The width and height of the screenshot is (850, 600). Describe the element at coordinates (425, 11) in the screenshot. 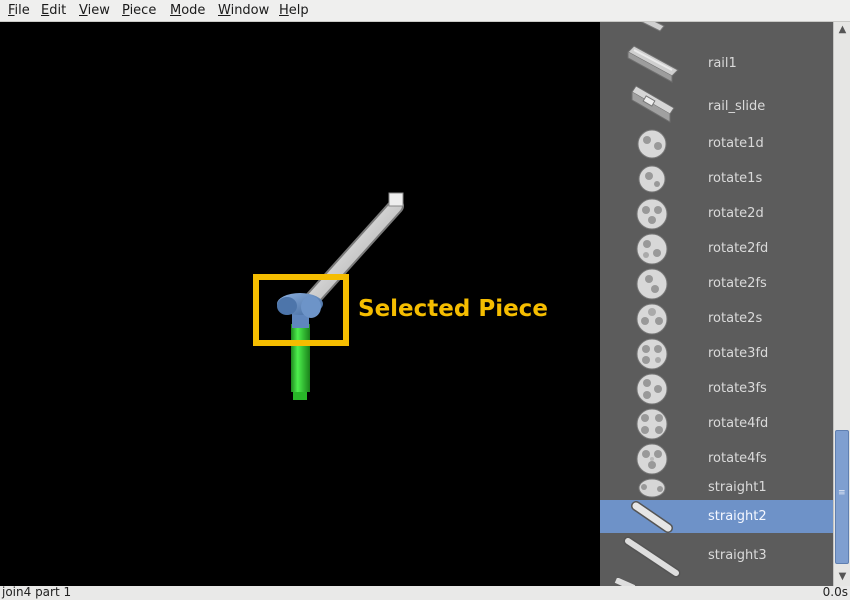

I see `menu-bar: File Edit View Piece Mode Window Help` at that location.